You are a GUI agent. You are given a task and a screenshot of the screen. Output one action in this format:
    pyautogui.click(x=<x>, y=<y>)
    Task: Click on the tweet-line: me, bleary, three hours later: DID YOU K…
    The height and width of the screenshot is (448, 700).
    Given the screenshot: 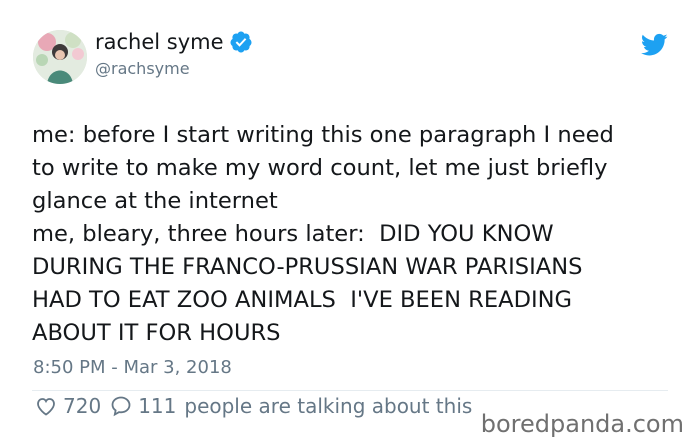 What is the action you would take?
    pyautogui.click(x=293, y=234)
    